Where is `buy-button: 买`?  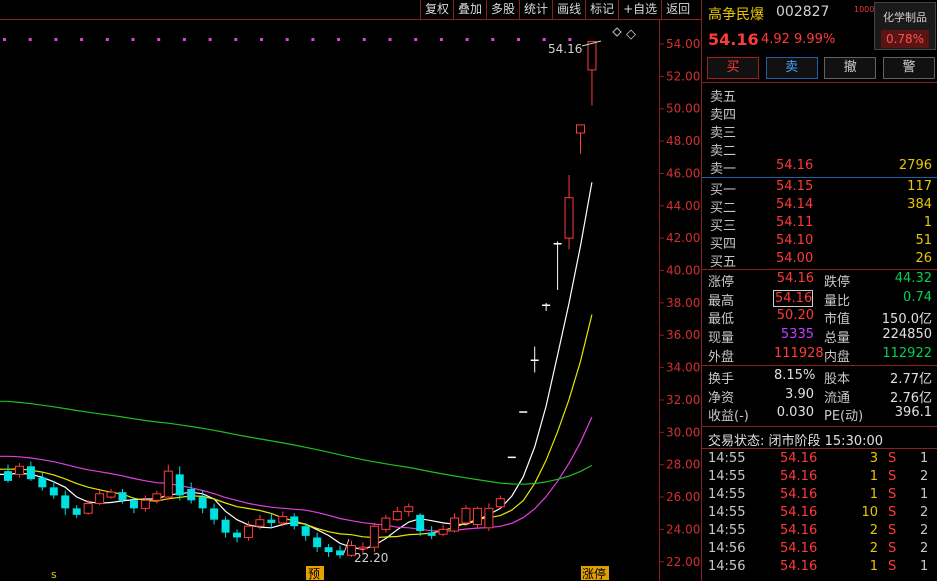
buy-button: 买 is located at coordinates (733, 68).